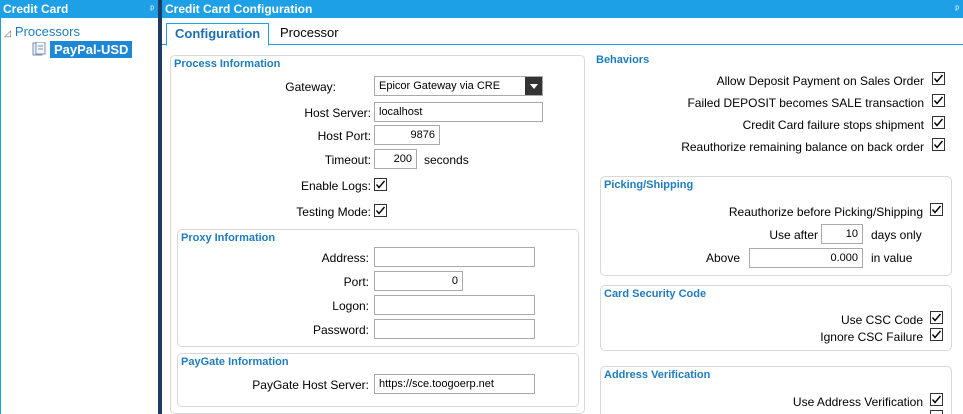 The image size is (963, 414). What do you see at coordinates (239, 9) in the screenshot?
I see `panel-title: Credit Card Configuration` at bounding box center [239, 9].